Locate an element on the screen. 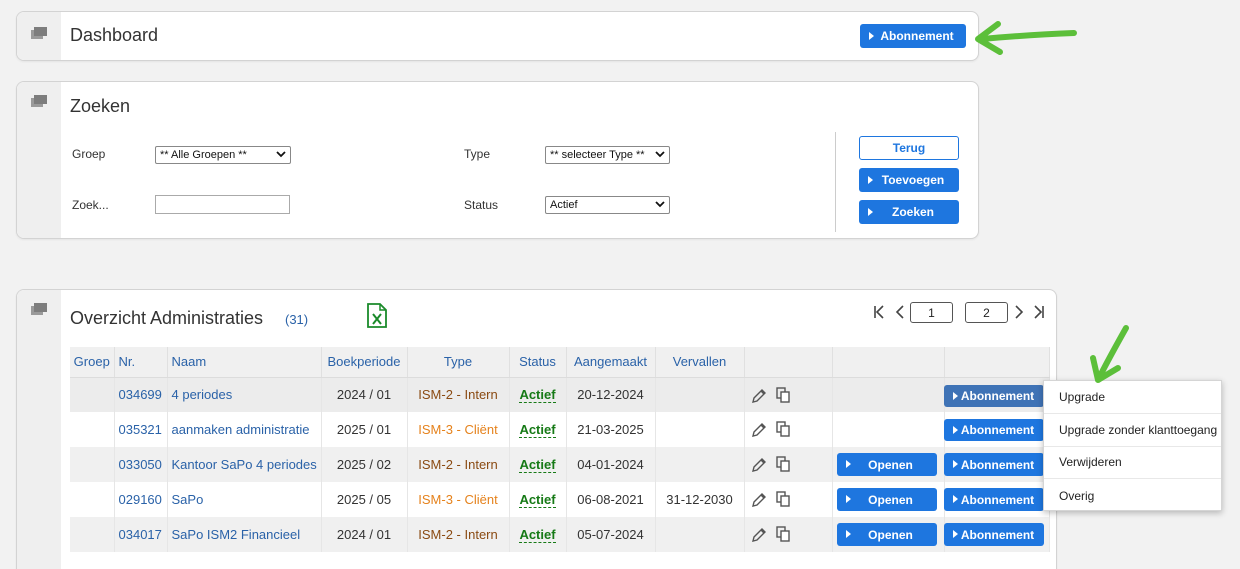  prev-page-icon is located at coordinates (900, 312).